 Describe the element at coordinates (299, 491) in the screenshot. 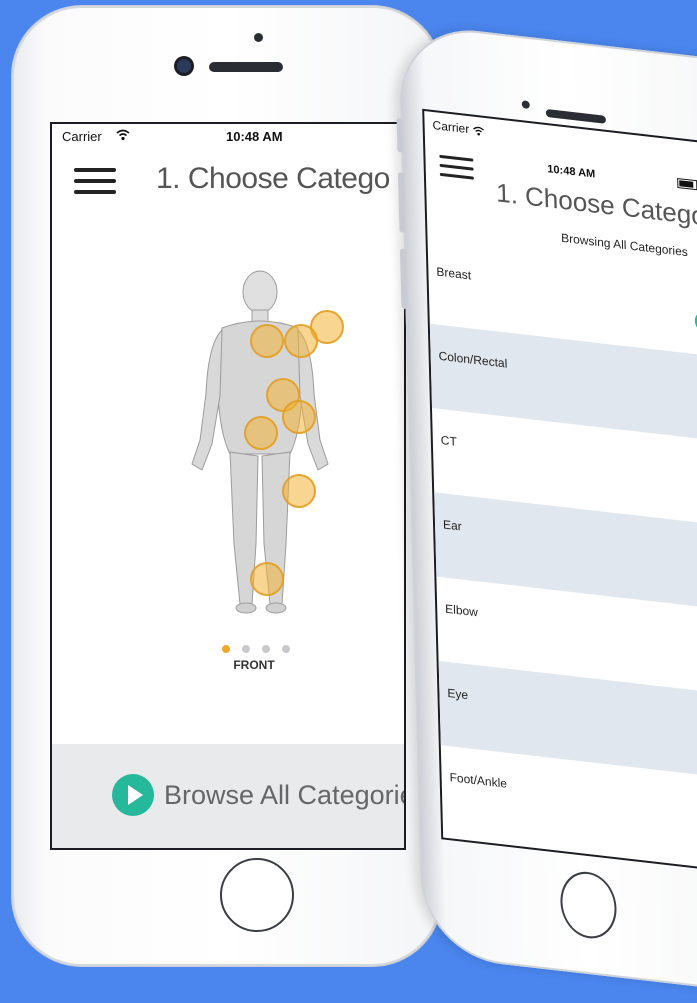

I see `hotspot-knee` at that location.